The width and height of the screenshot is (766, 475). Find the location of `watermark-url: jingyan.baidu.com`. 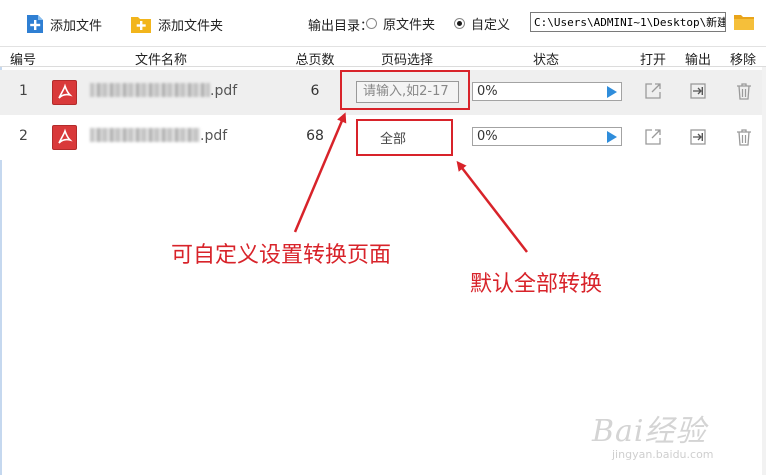

watermark-url: jingyan.baidu.com is located at coordinates (663, 454).